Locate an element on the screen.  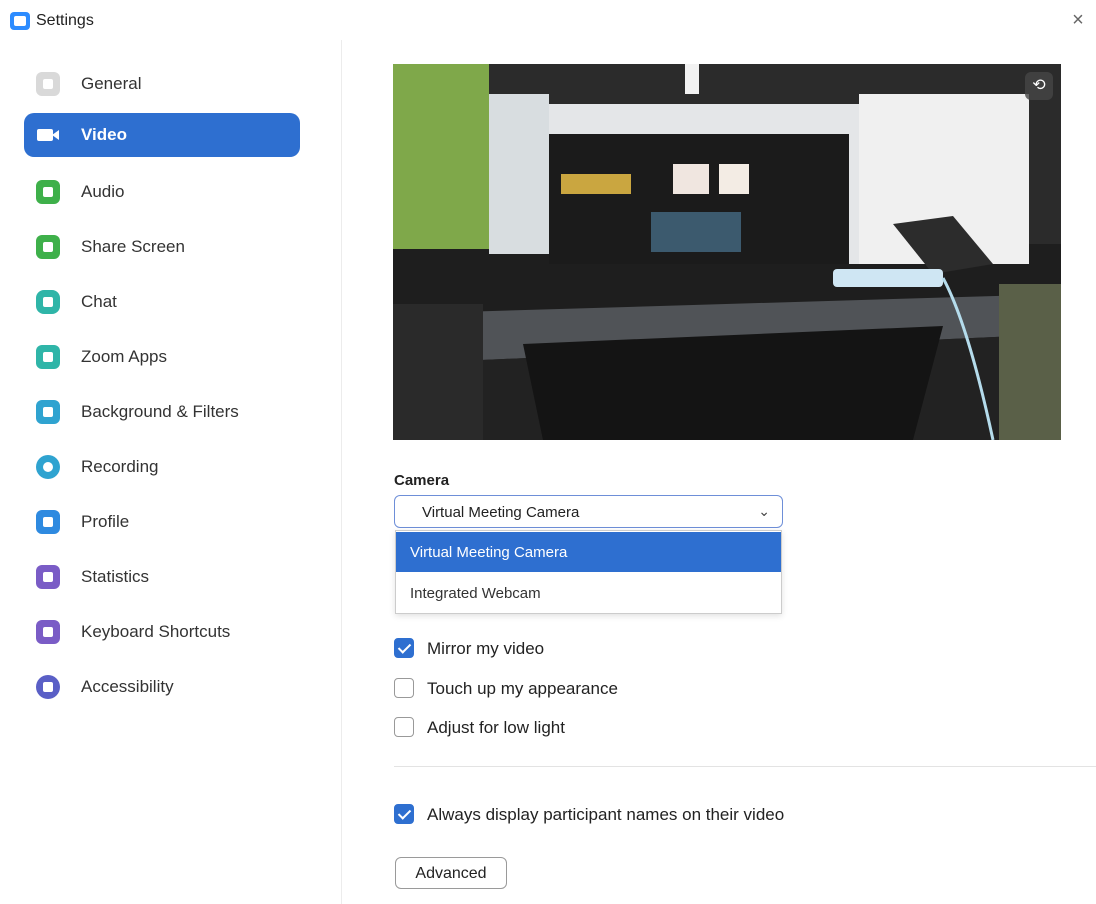
sidebar-item-label: Chat is located at coordinates (99, 301).